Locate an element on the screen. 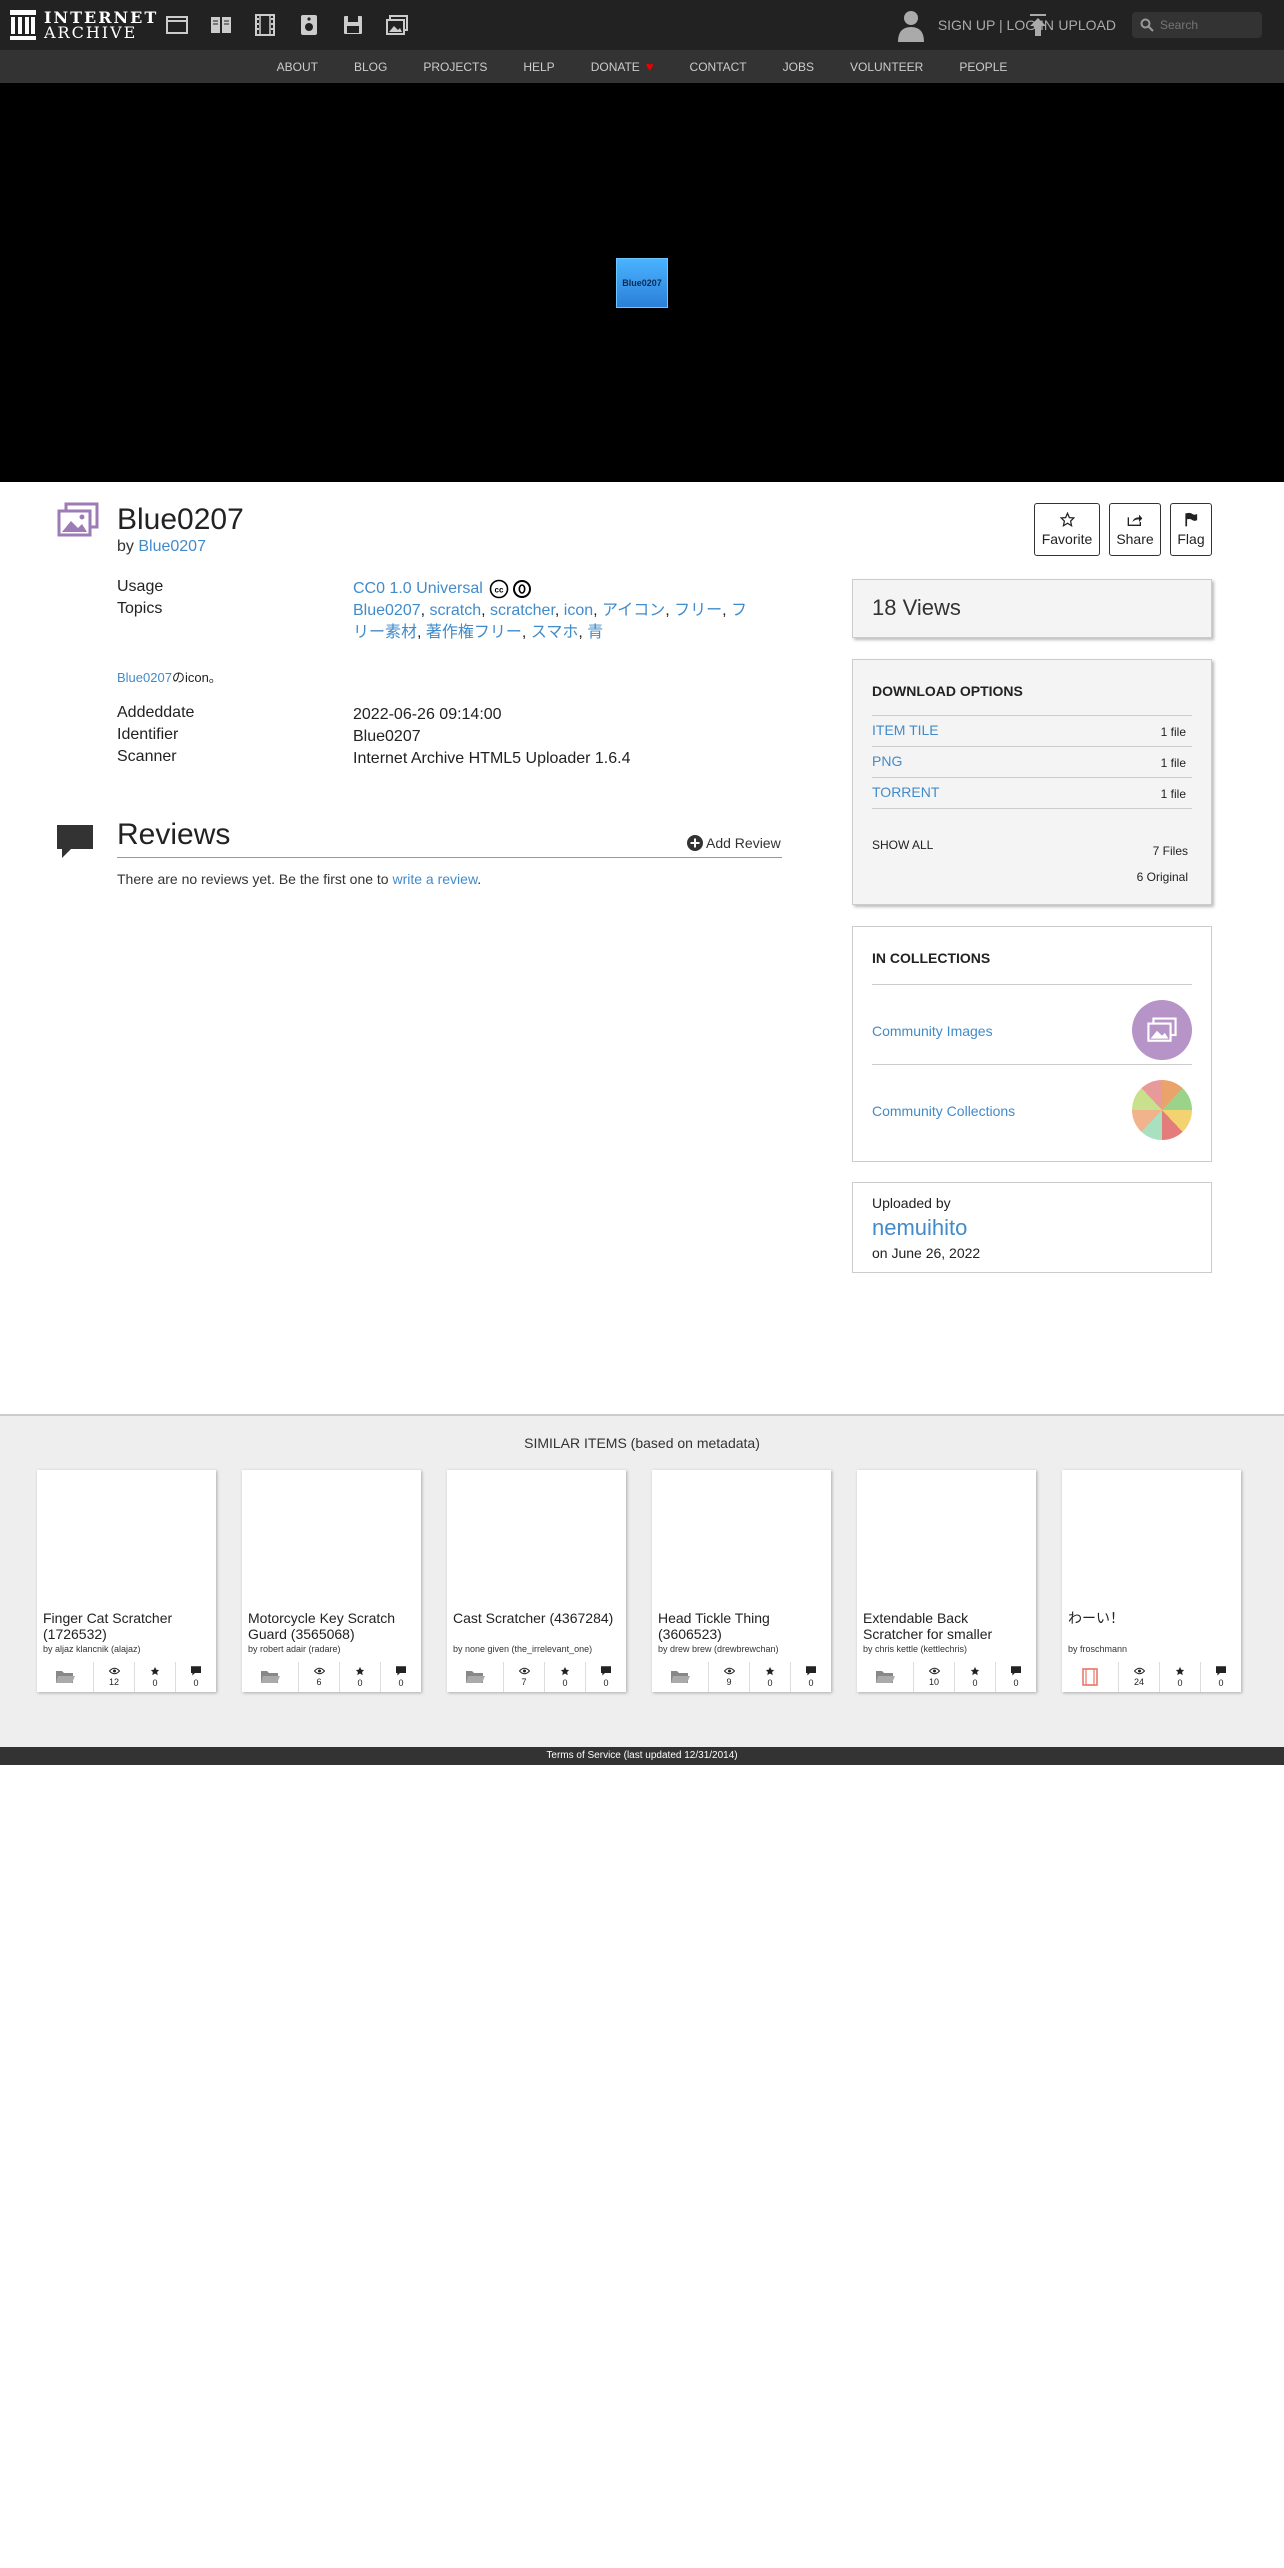  no-reviews-period: . is located at coordinates (479, 879).